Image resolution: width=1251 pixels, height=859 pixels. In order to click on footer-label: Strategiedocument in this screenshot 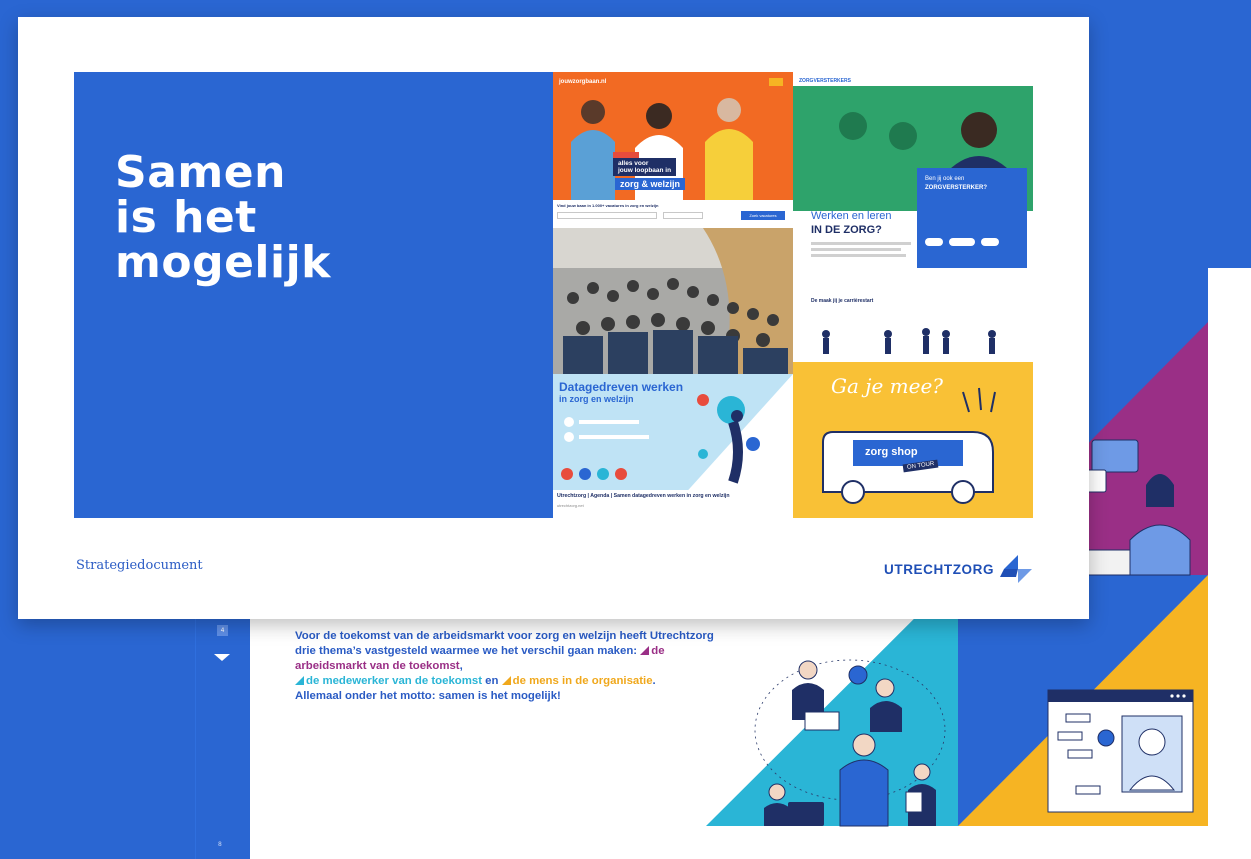, I will do `click(139, 565)`.